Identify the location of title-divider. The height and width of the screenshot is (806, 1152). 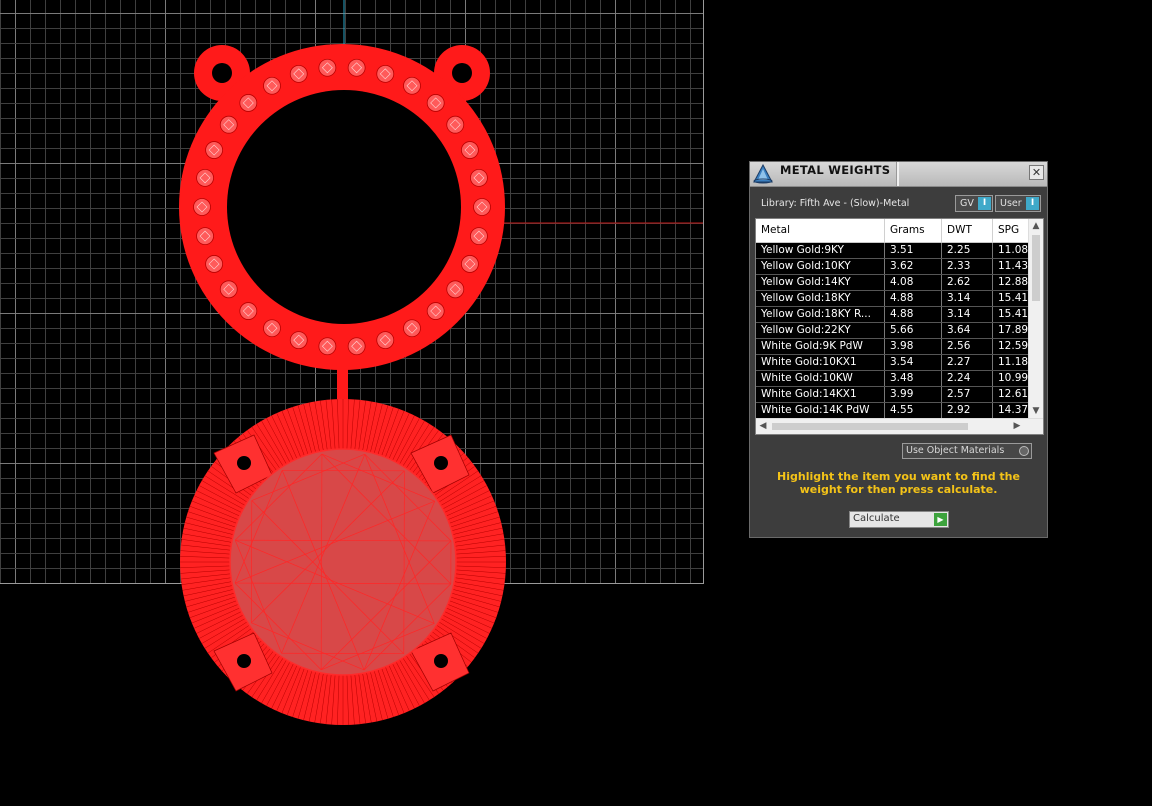
(897, 174).